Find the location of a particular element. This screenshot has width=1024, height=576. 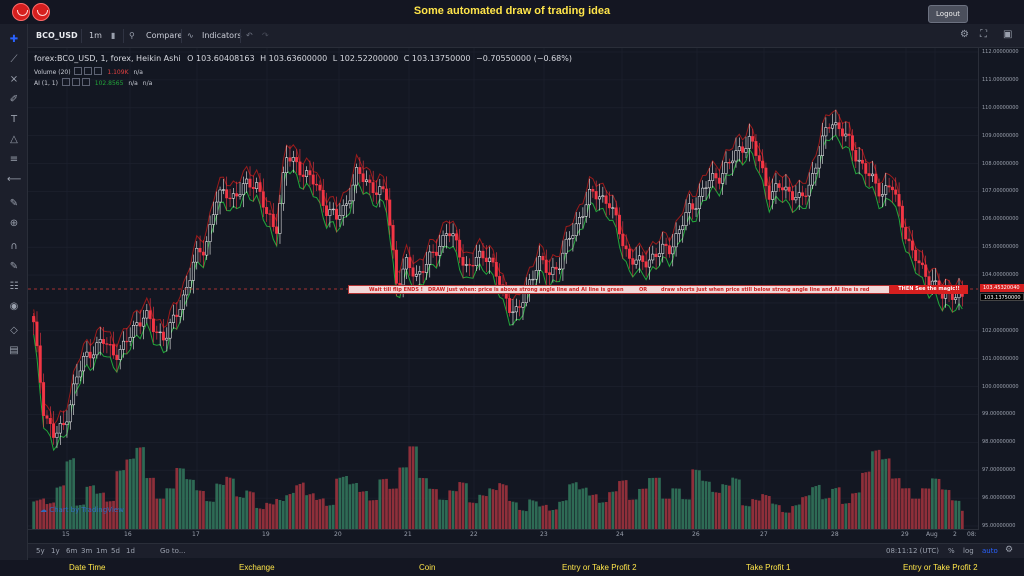

footer-entry-tp2-second: Entry or Take Profit 2 is located at coordinates (940, 567).